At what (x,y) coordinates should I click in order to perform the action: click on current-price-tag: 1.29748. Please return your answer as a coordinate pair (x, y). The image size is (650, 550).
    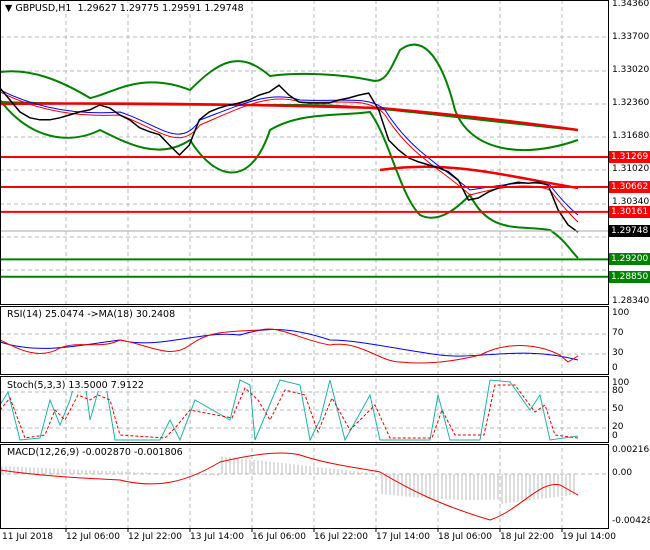
    Looking at the image, I should click on (629, 231).